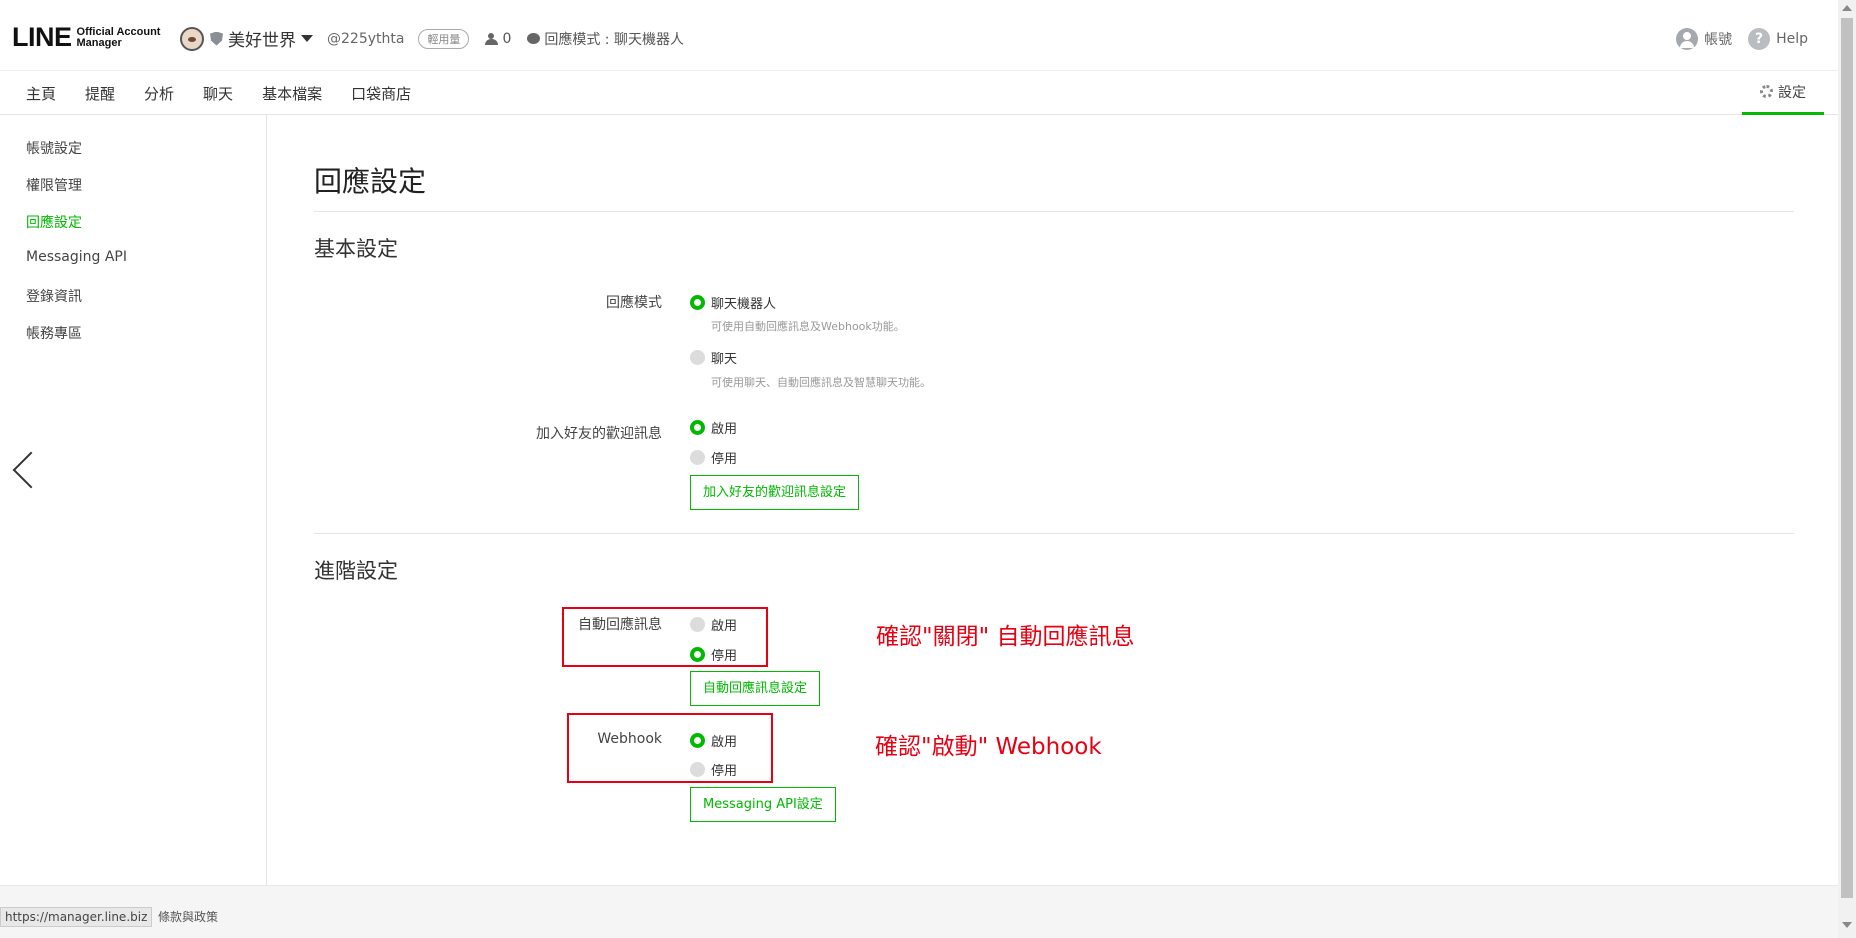 This screenshot has height=938, width=1856. I want to click on shield-icon, so click(216, 38).